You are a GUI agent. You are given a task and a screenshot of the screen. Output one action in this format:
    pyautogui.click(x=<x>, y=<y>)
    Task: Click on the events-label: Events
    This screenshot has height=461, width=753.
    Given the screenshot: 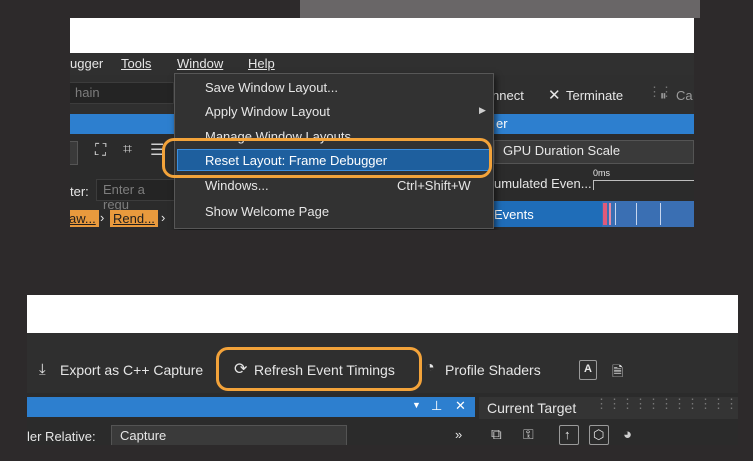 What is the action you would take?
    pyautogui.click(x=514, y=214)
    